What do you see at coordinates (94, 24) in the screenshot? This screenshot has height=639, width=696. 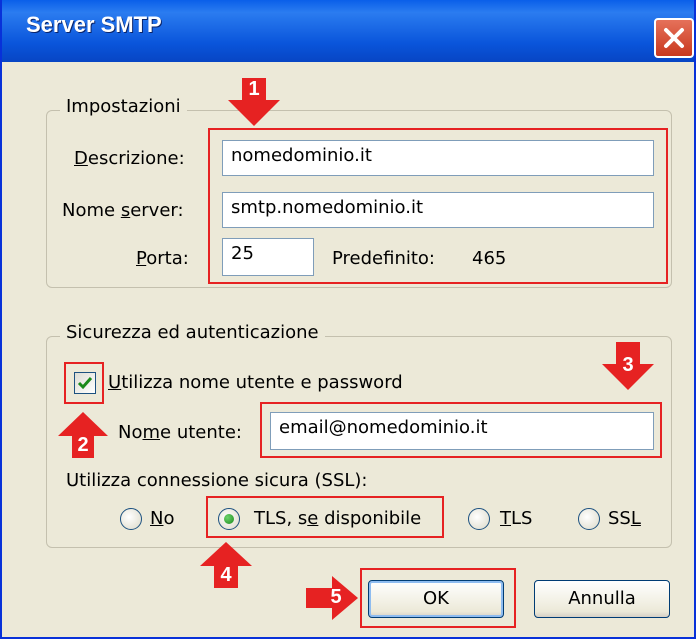 I see `window-title: Server SMTP` at bounding box center [94, 24].